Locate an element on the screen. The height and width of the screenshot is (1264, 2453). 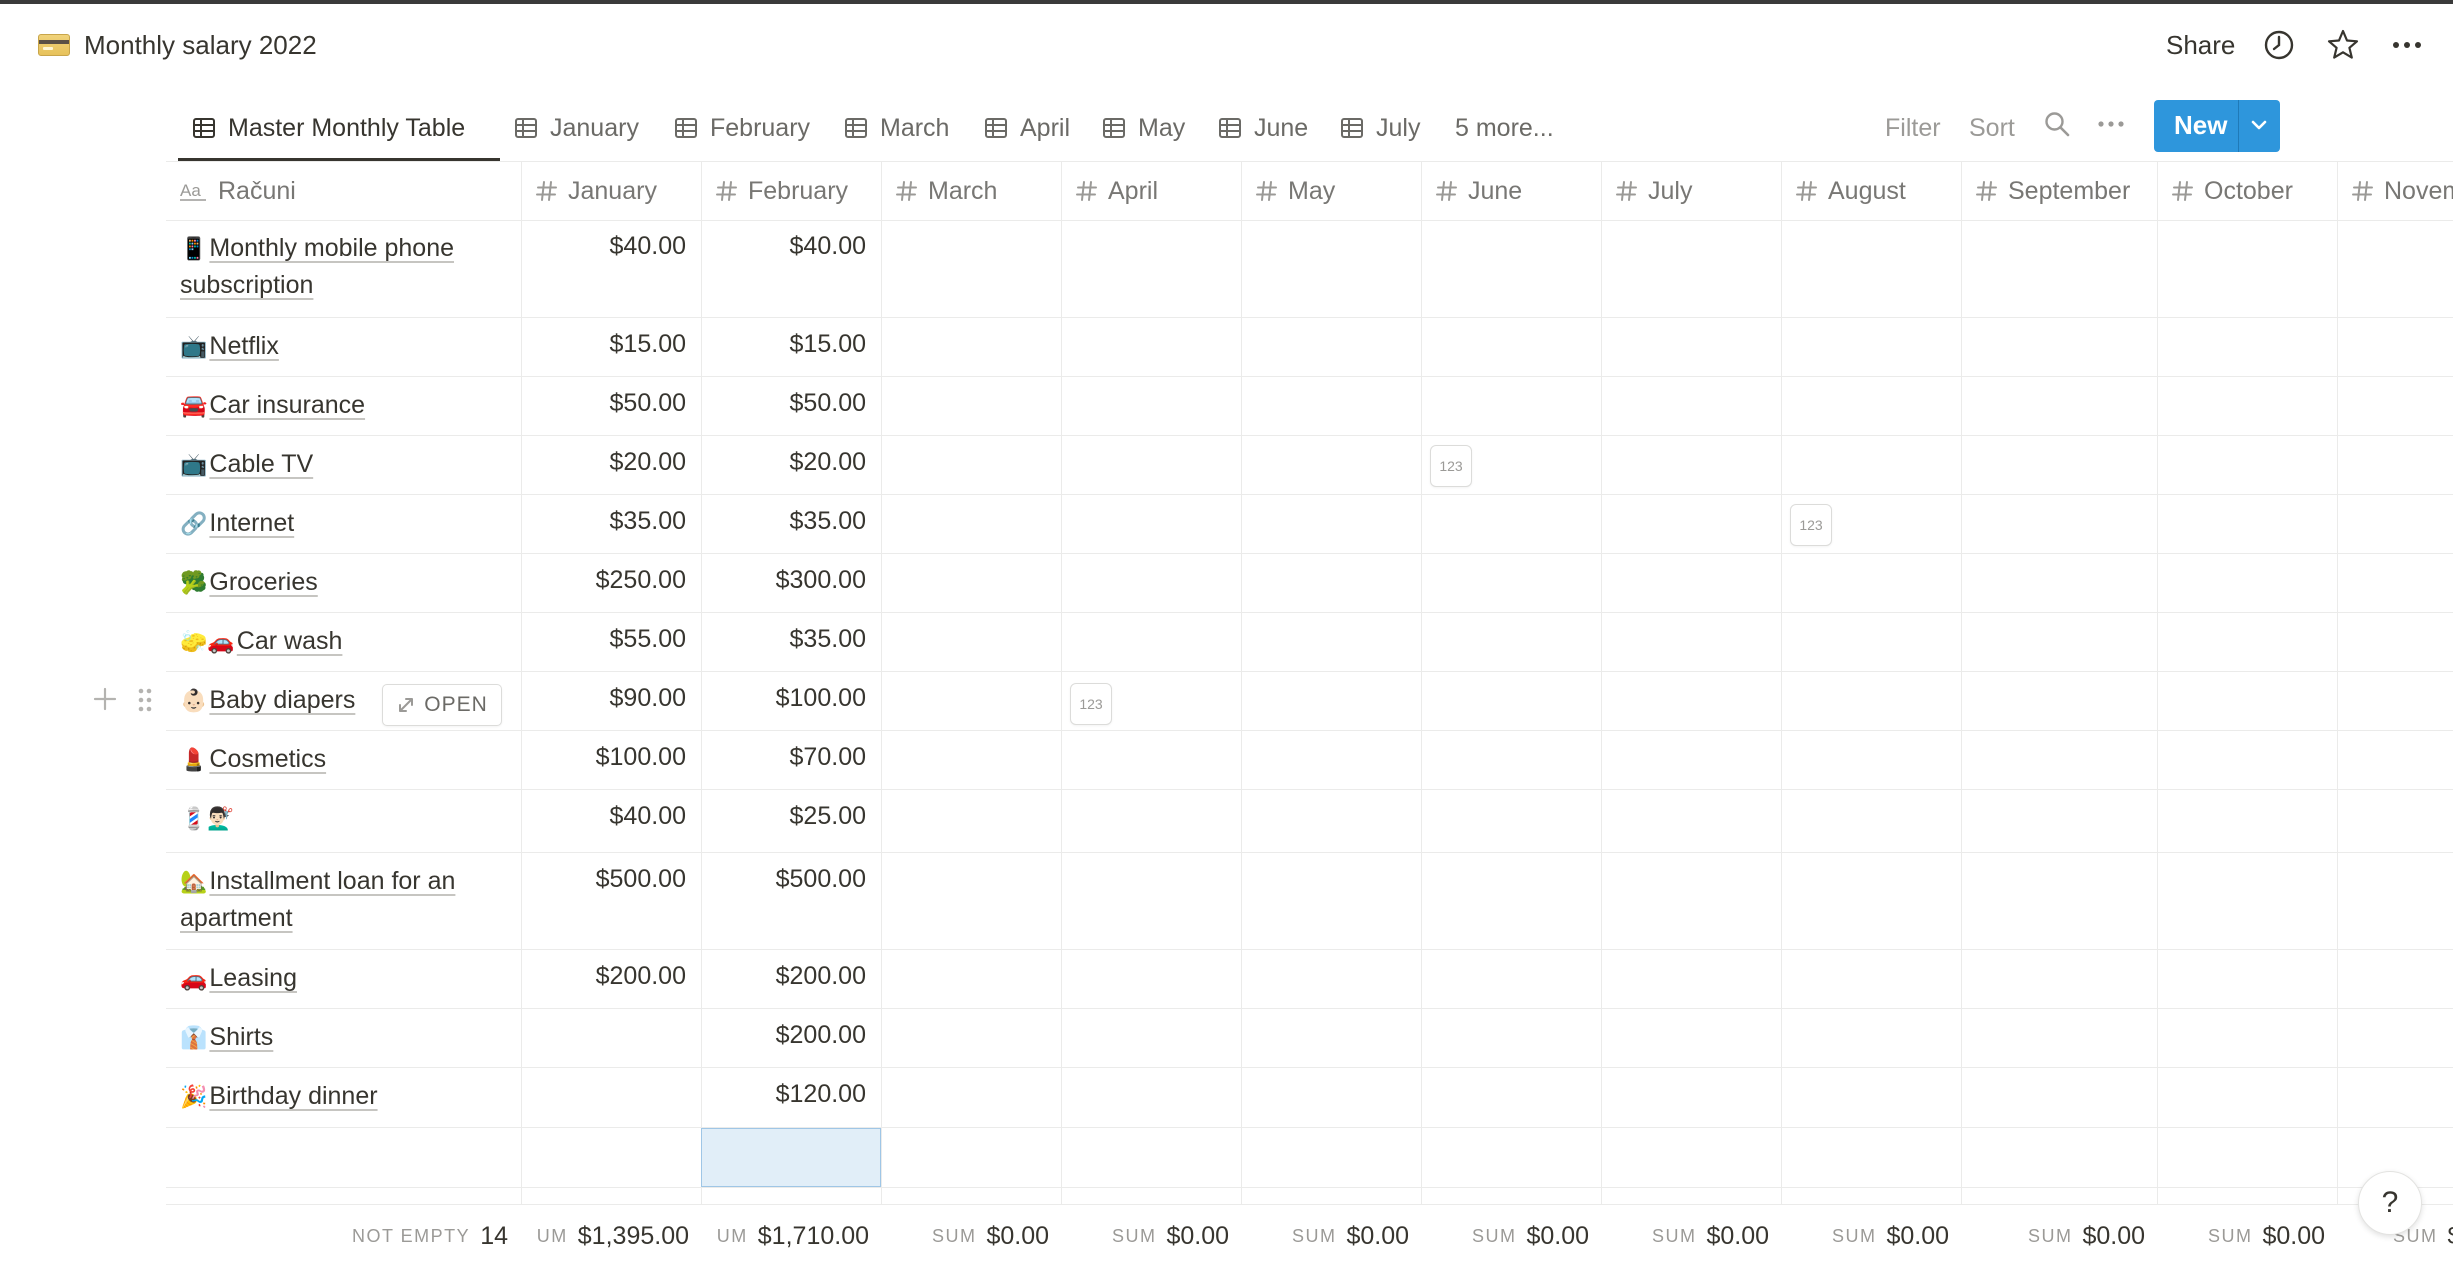
footer-count-title: NOT EMPTY 14 is located at coordinates (404, 1236).